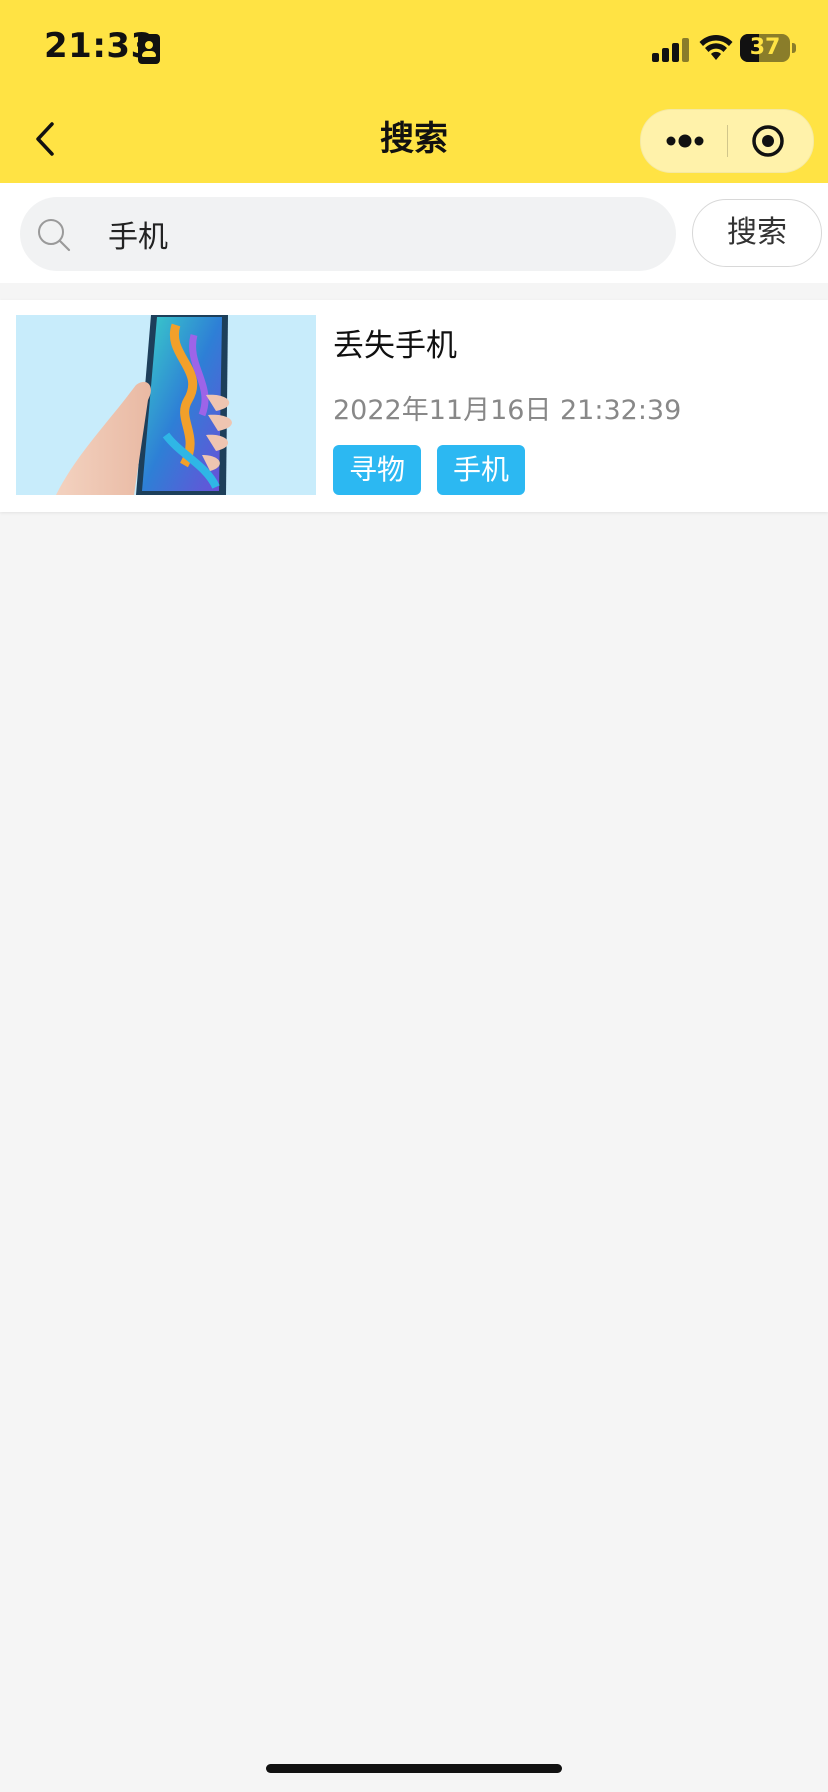 This screenshot has width=828, height=1792. I want to click on tag-keyword: 手机, so click(481, 470).